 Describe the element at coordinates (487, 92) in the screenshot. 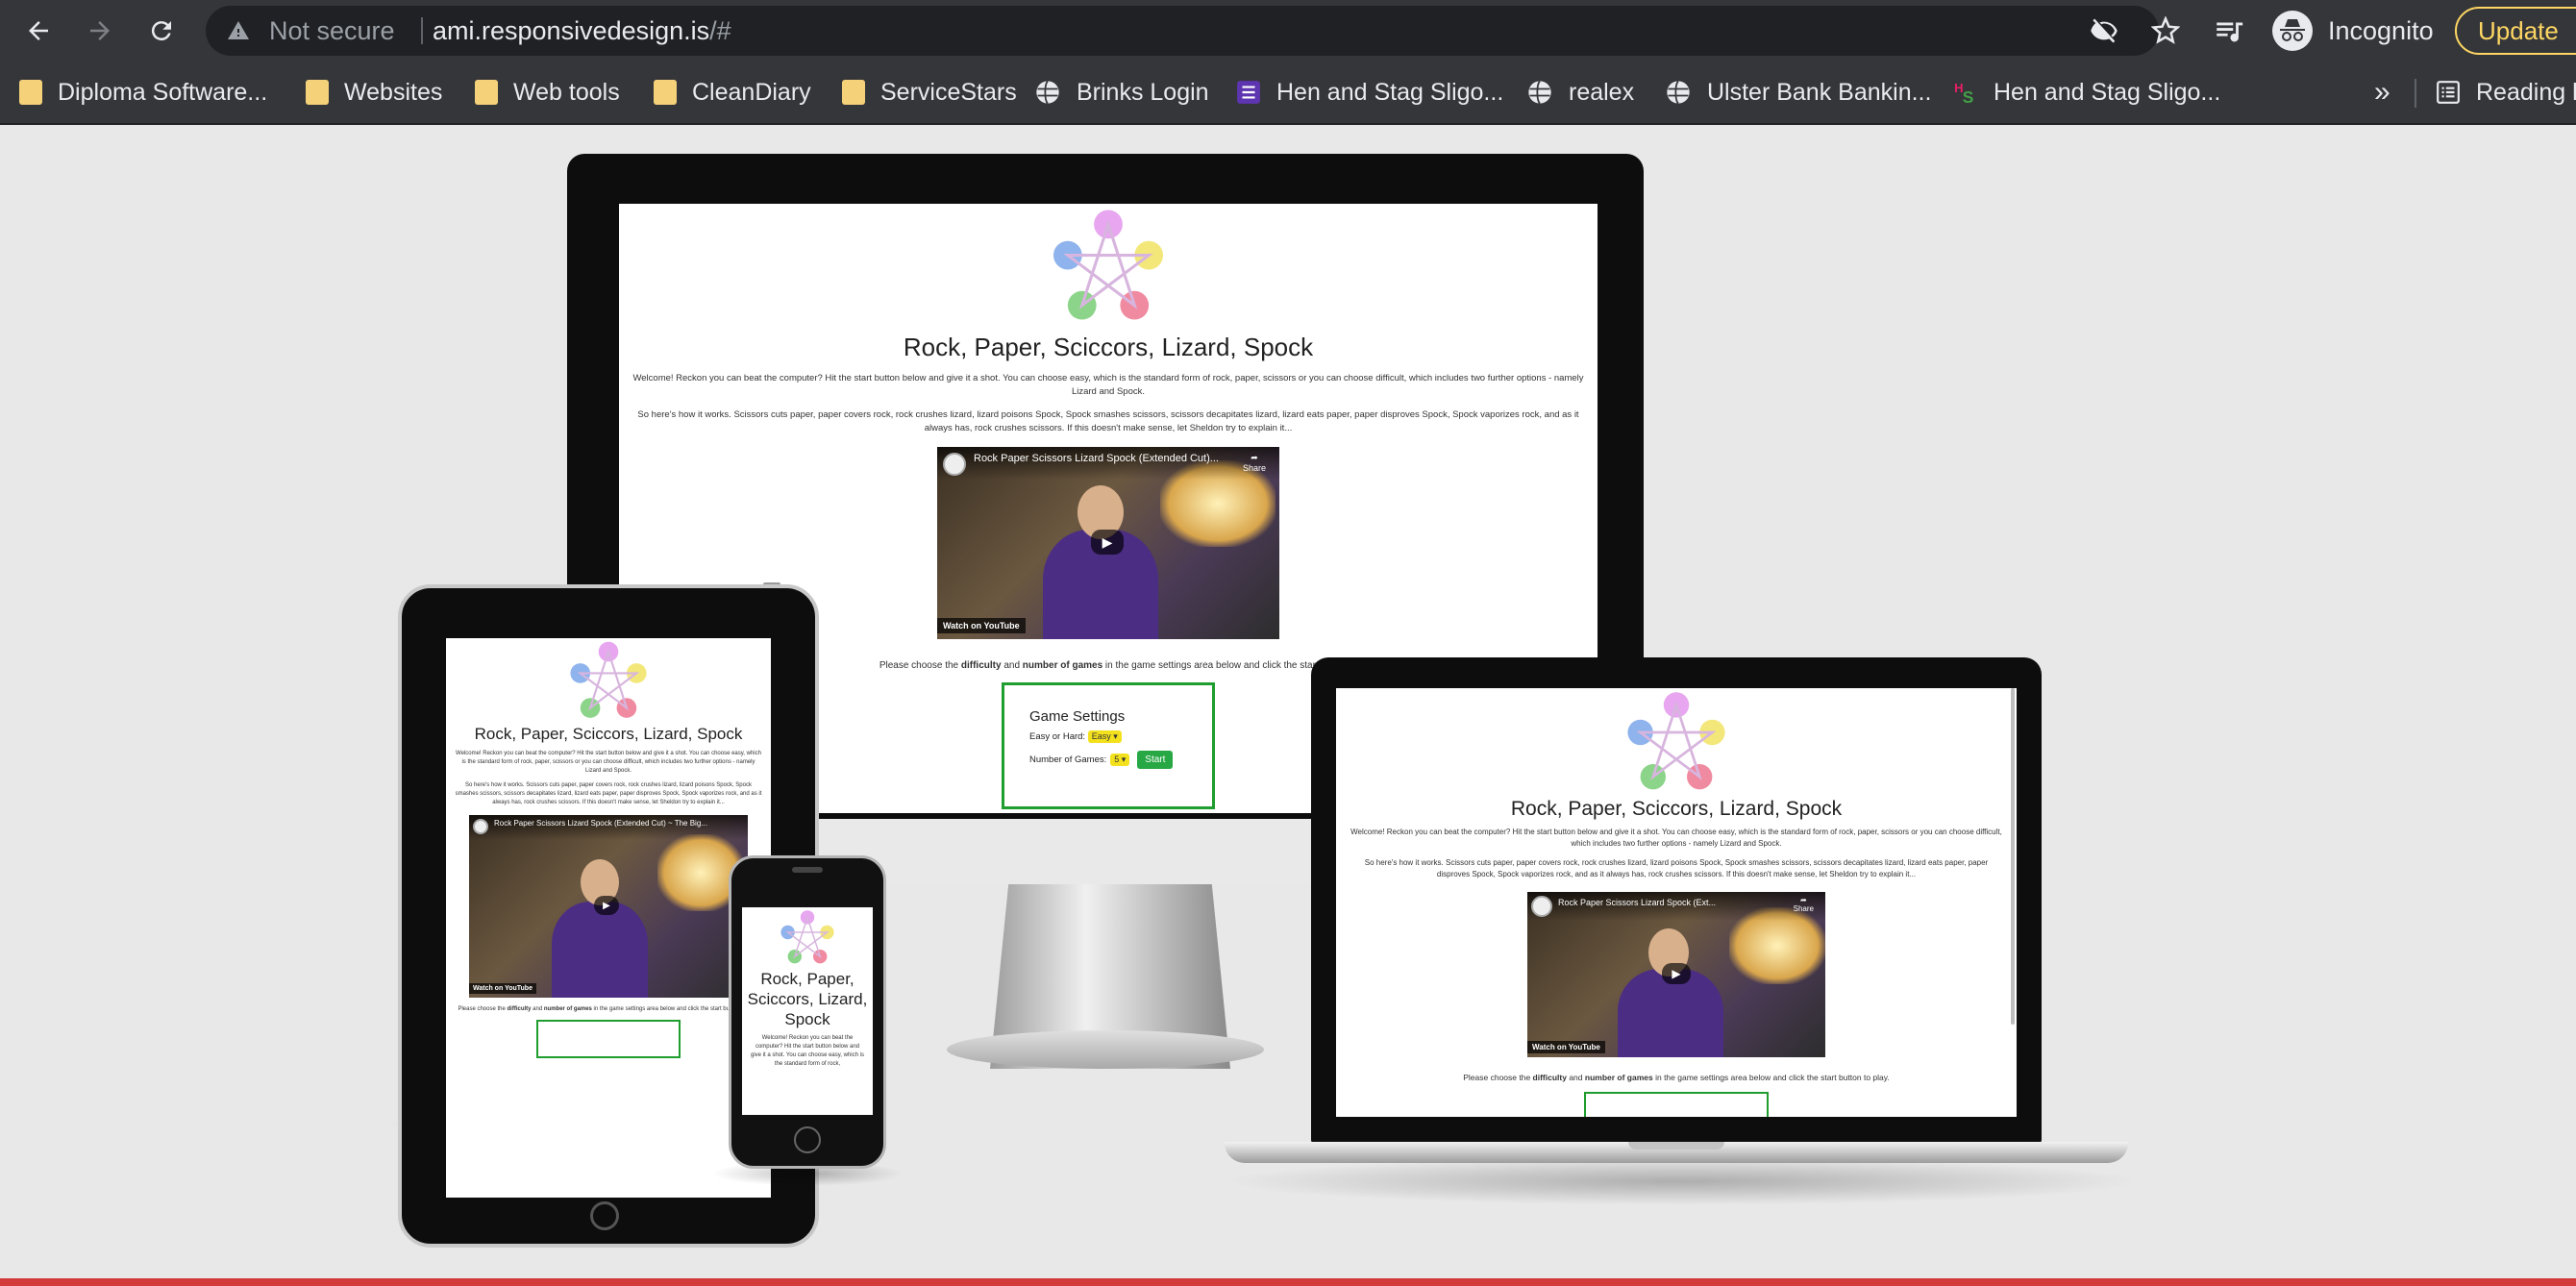

I see `folder-icon` at that location.